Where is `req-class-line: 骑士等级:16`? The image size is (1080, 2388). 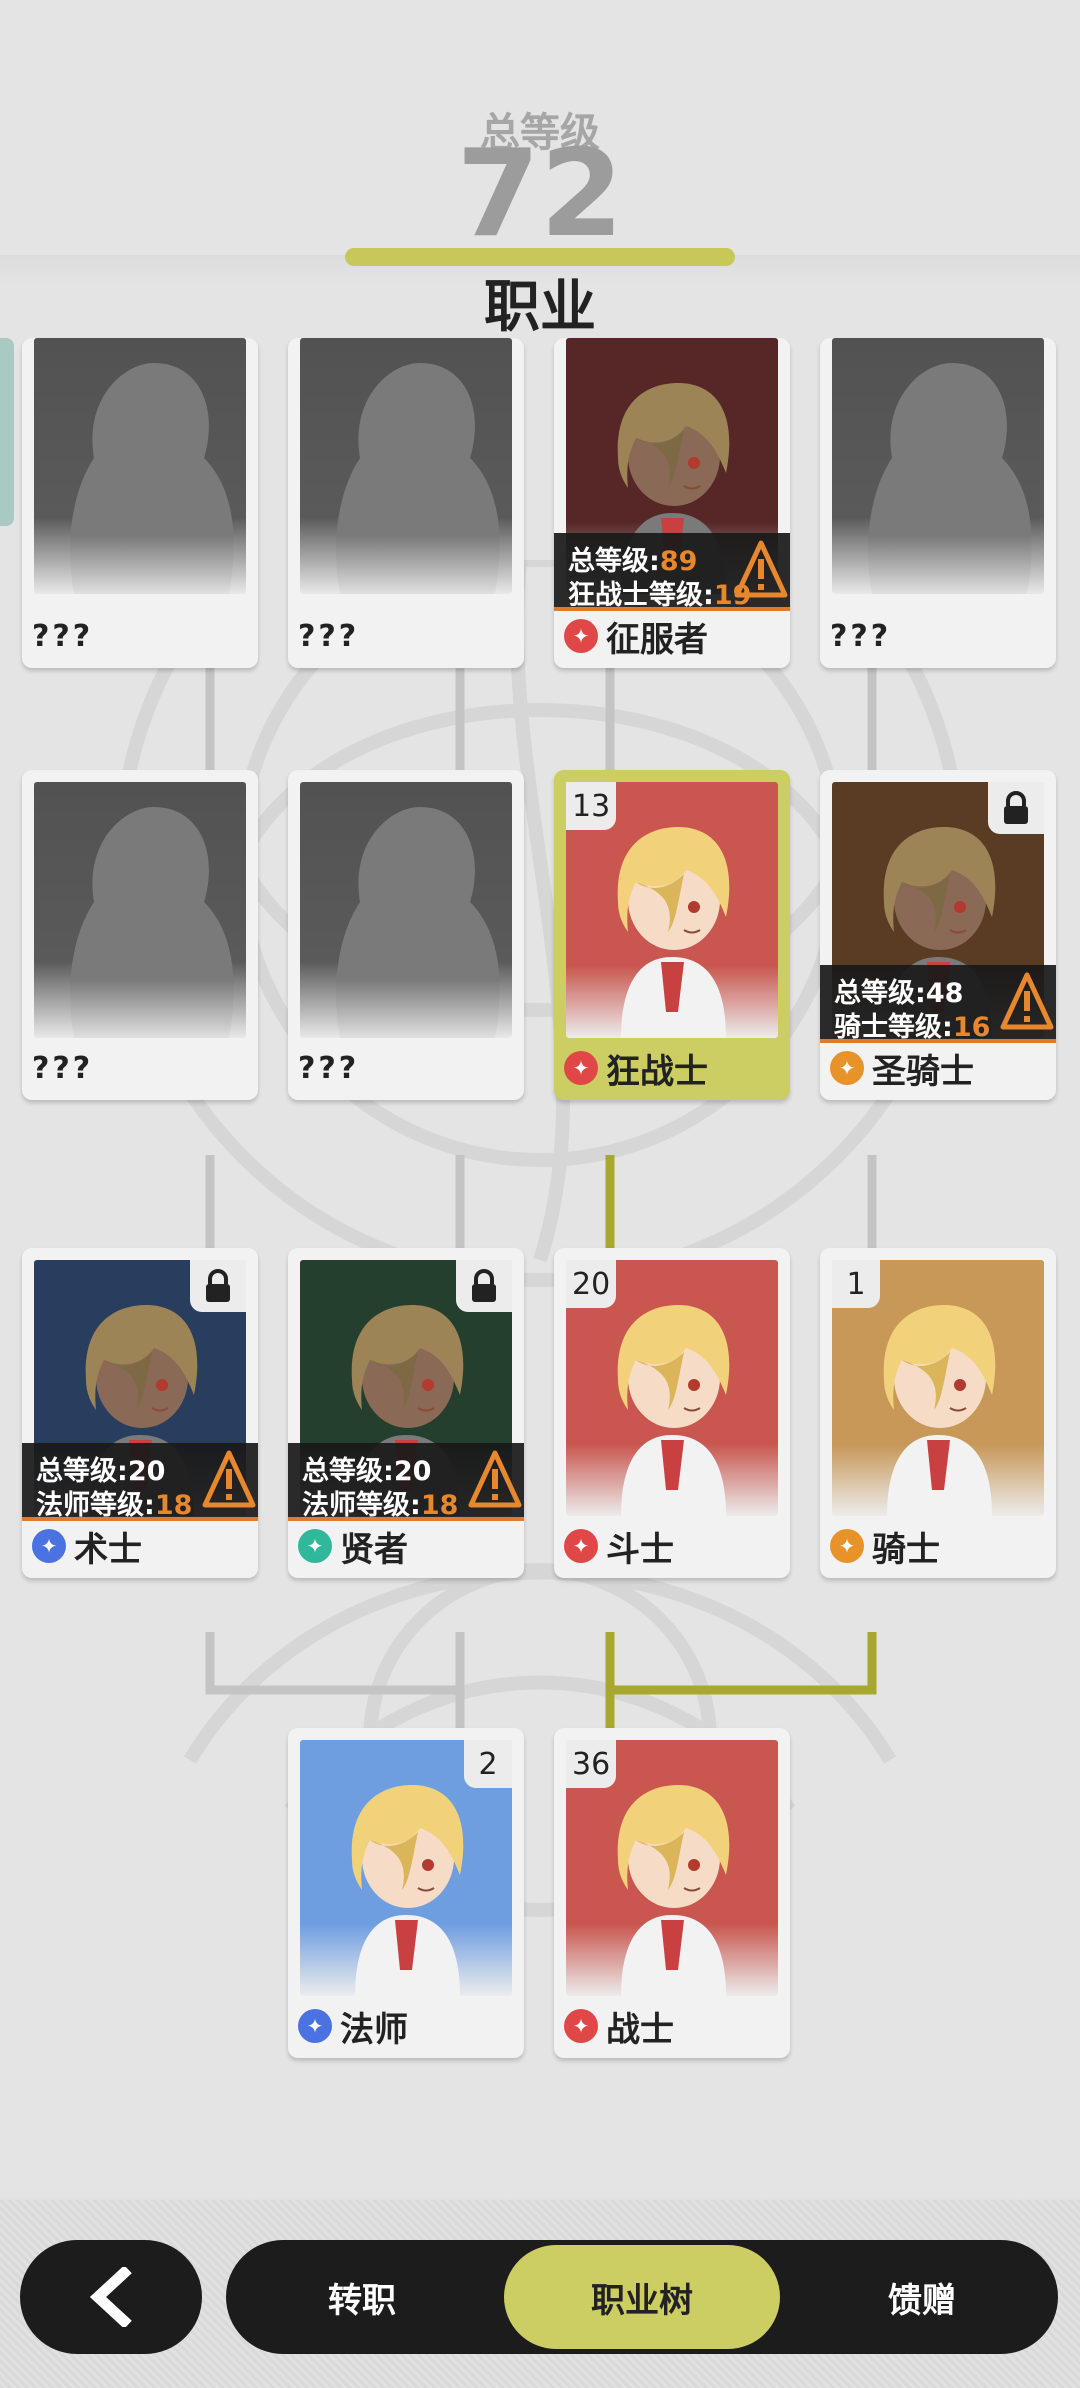
req-class-line: 骑士等级:16 is located at coordinates (912, 1024).